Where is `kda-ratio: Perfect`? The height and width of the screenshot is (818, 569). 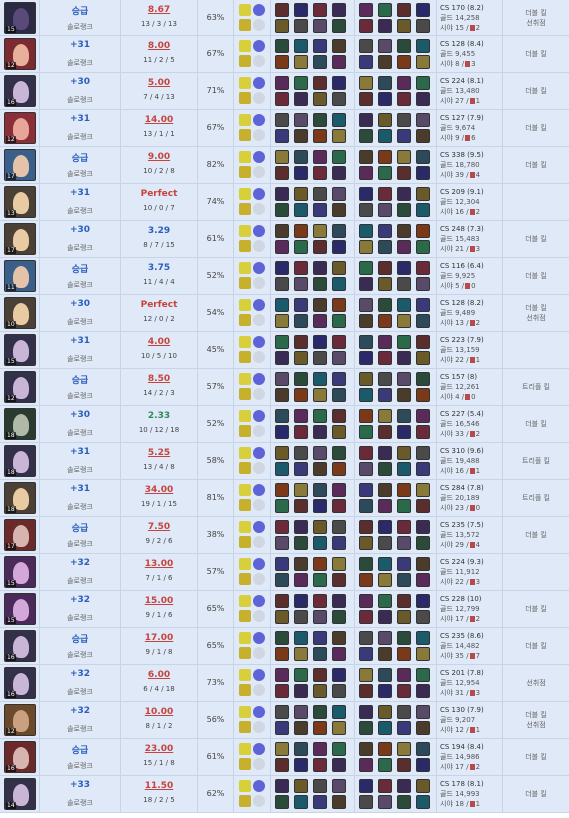 kda-ratio: Perfect is located at coordinates (159, 305).